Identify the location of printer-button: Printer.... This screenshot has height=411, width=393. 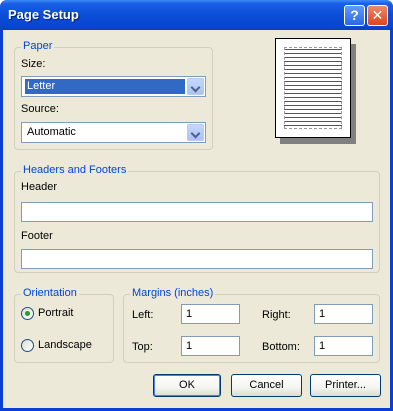
(345, 385).